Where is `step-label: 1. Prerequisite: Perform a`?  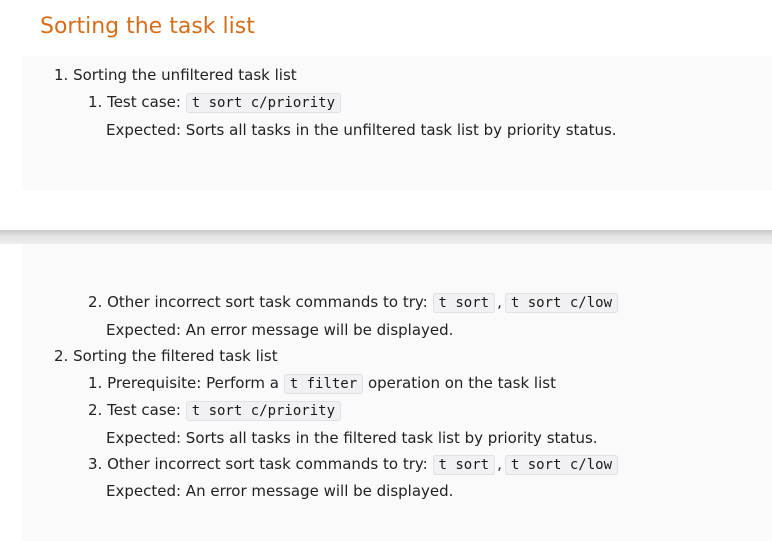 step-label: 1. Prerequisite: Perform a is located at coordinates (183, 383).